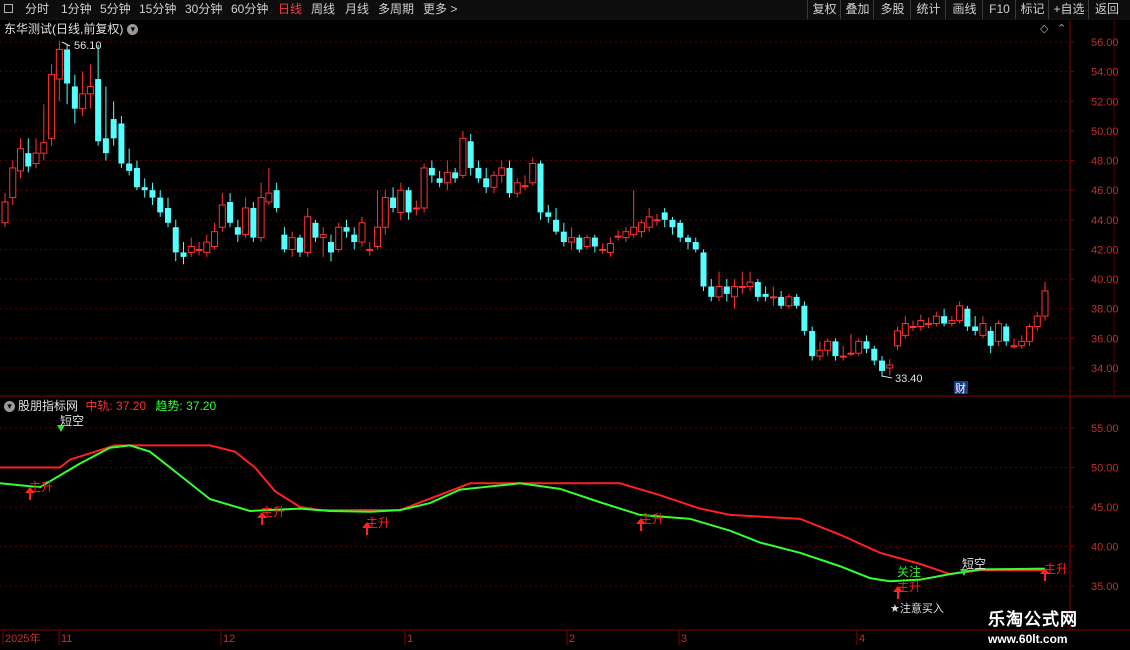 The height and width of the screenshot is (650, 1130). Describe the element at coordinates (1044, 29) in the screenshot. I see `diamond-icon: ◇` at that location.